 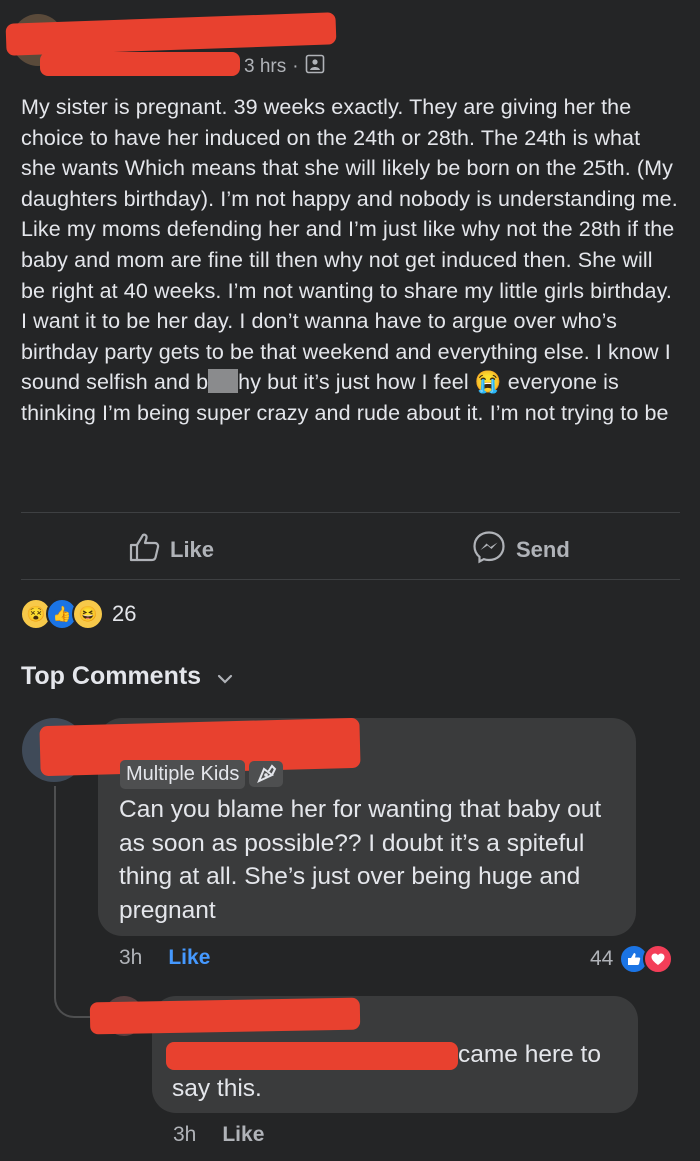 What do you see at coordinates (77, 902) in the screenshot?
I see `thread-connector-line` at bounding box center [77, 902].